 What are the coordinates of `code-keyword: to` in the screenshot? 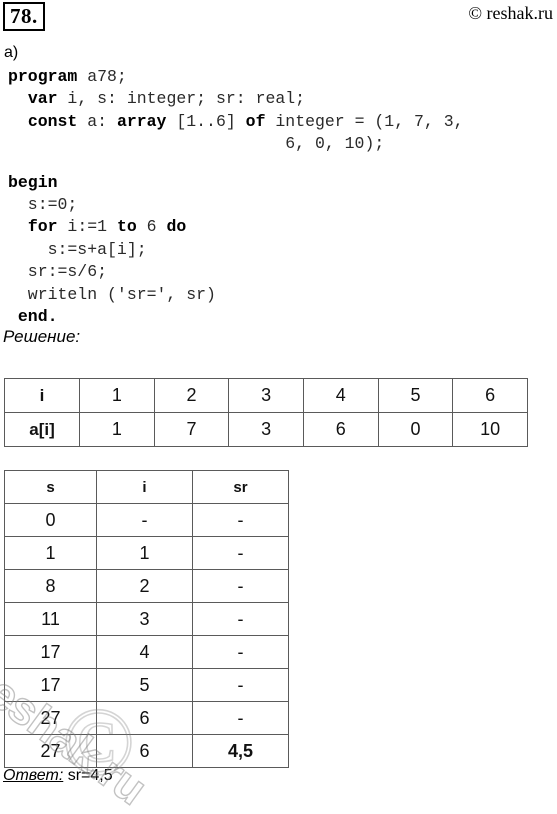 It's located at (126, 227).